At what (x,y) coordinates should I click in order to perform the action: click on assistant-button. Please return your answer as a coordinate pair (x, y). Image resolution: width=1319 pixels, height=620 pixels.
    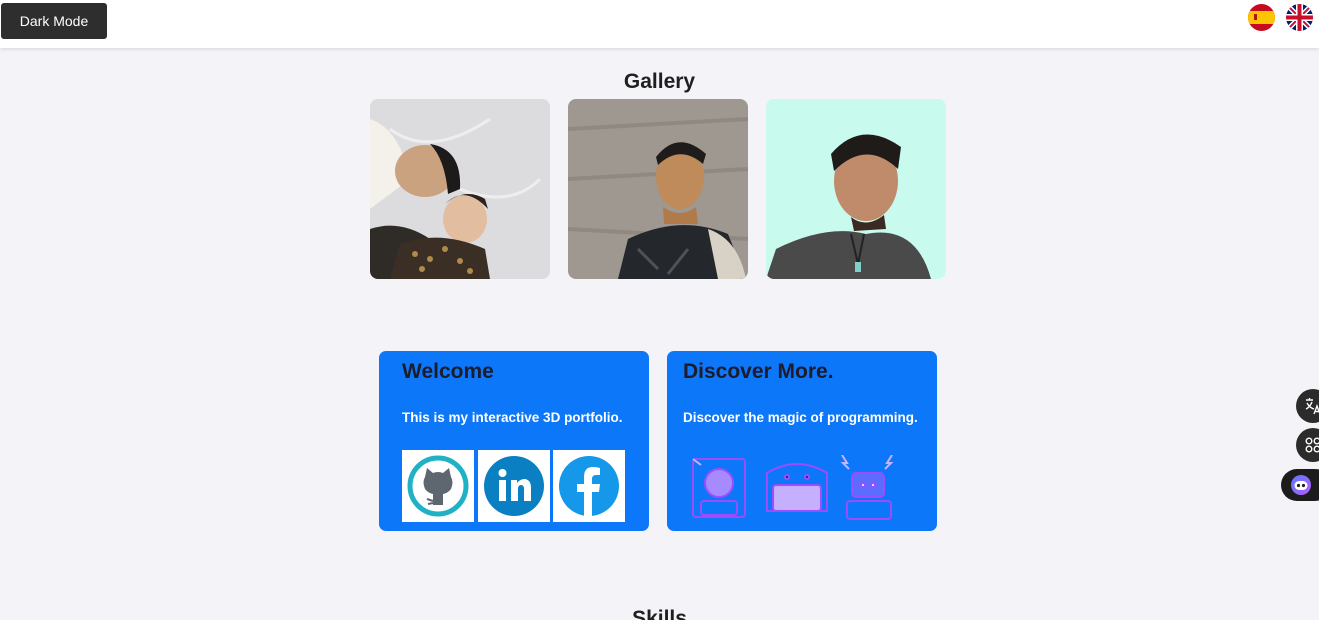
    Looking at the image, I should click on (1300, 485).